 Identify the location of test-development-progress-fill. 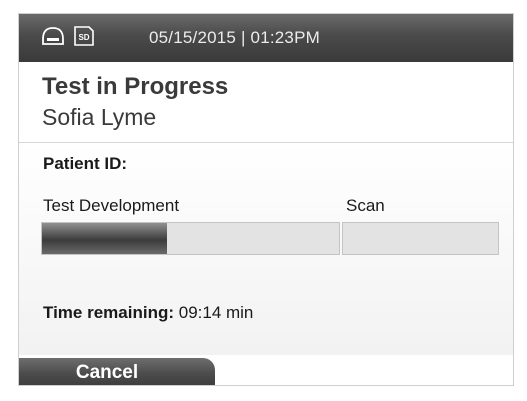
(104, 238).